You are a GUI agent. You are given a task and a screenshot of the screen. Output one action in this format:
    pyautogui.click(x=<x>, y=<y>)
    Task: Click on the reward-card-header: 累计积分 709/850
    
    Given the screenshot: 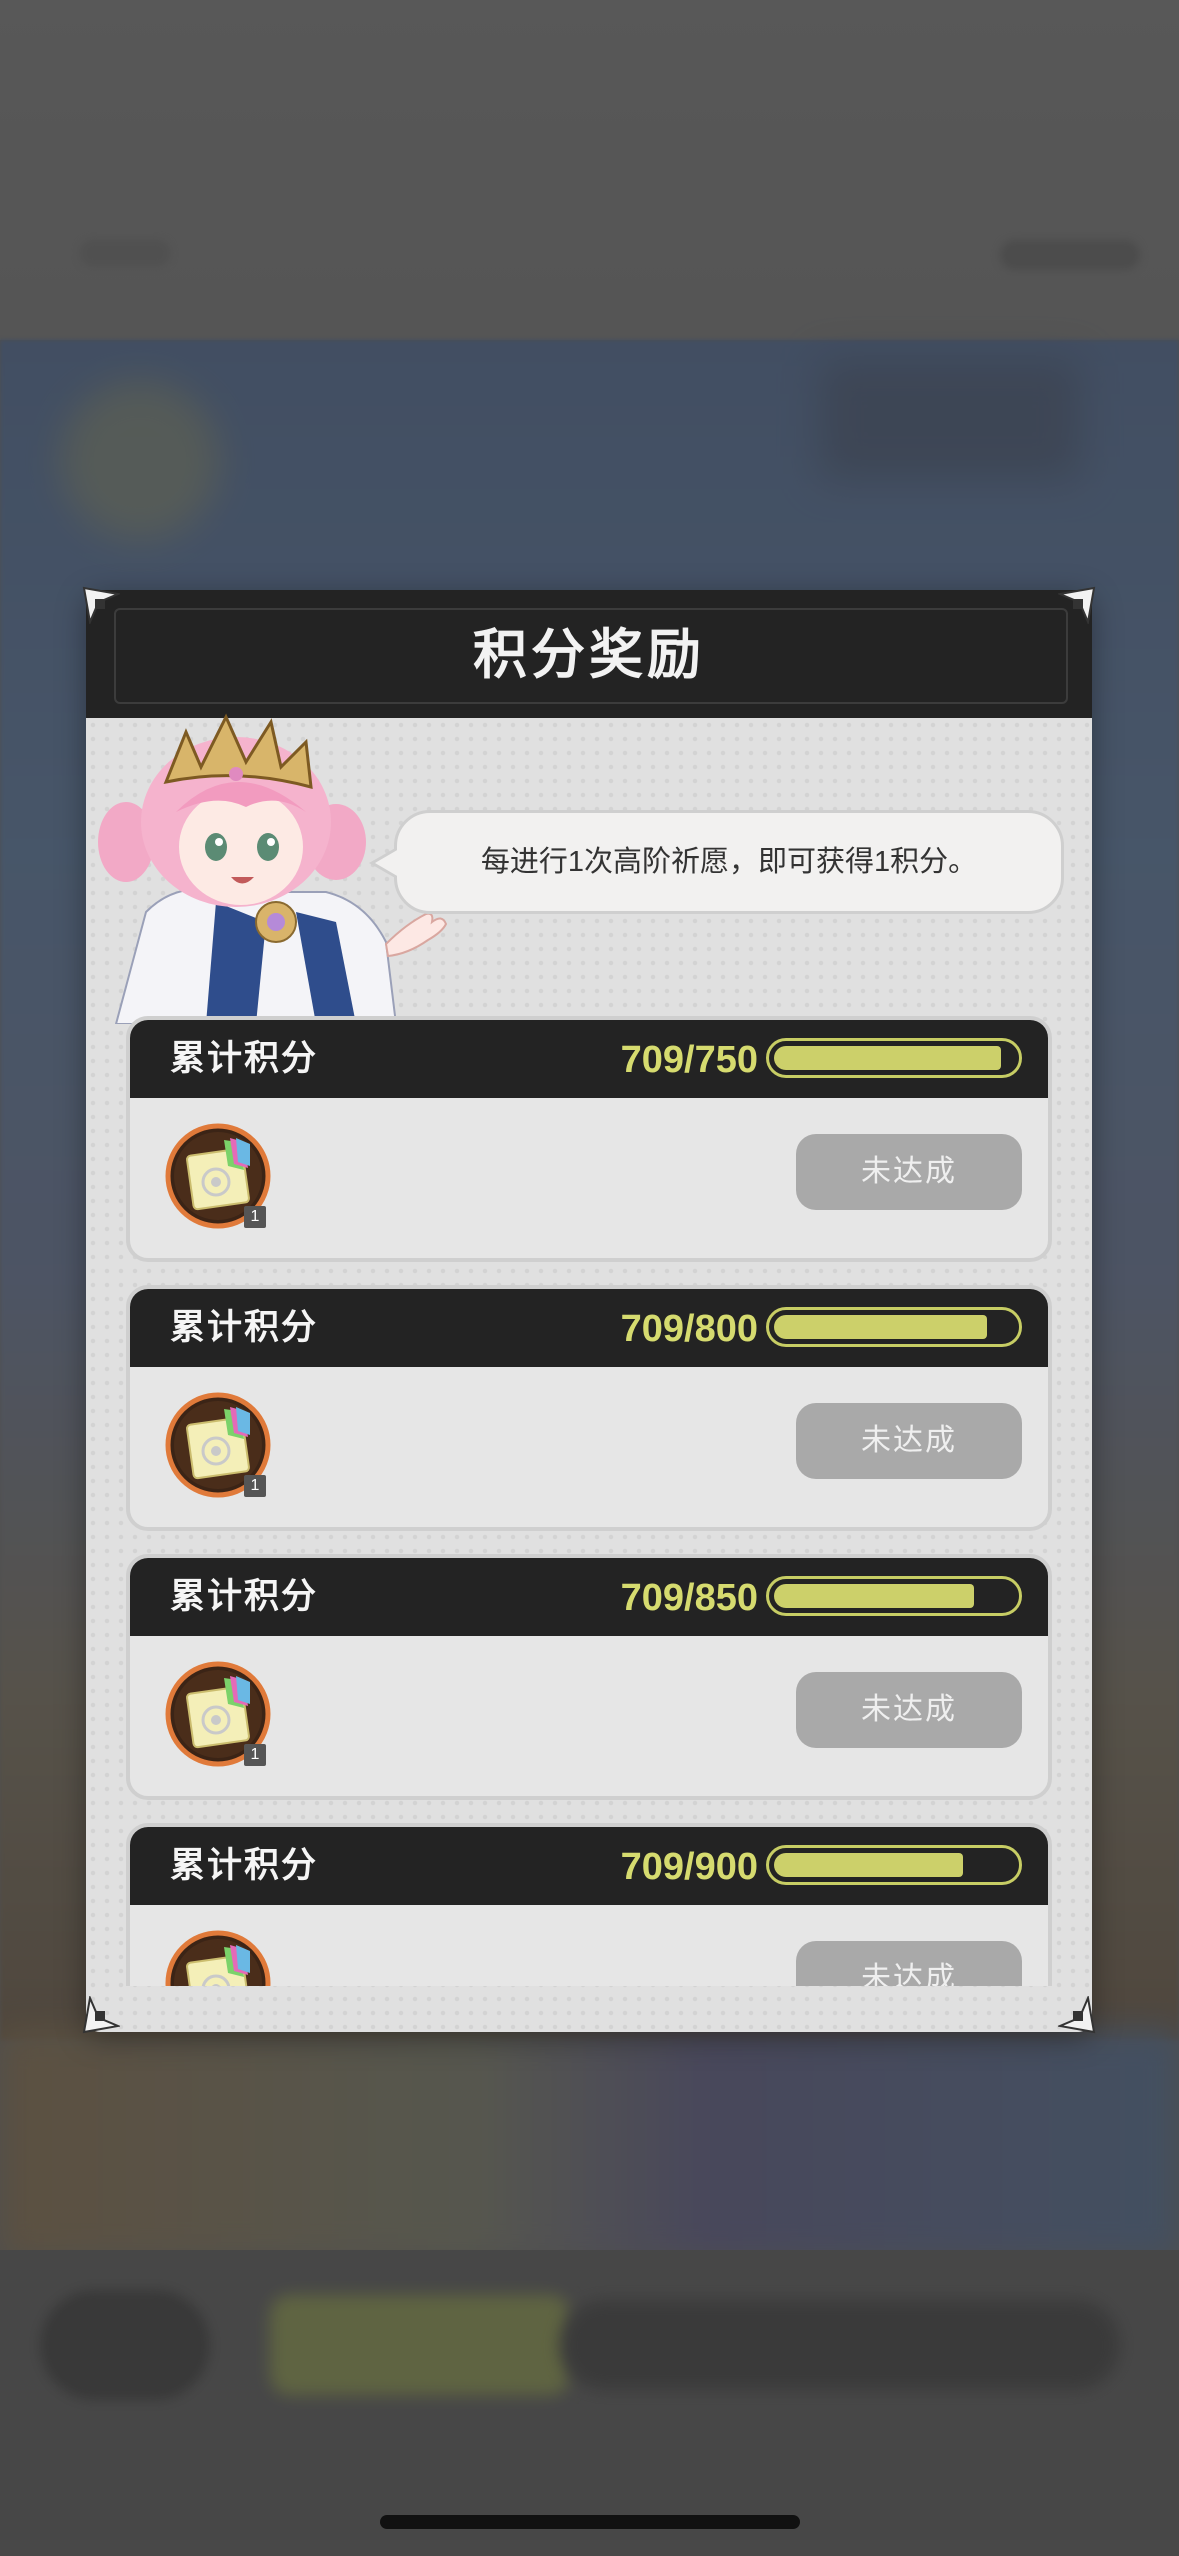 What is the action you would take?
    pyautogui.click(x=589, y=1597)
    